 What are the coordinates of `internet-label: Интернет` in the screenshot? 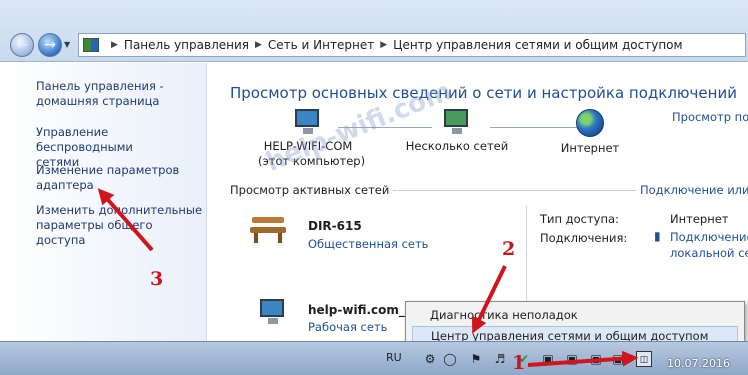 It's located at (590, 148).